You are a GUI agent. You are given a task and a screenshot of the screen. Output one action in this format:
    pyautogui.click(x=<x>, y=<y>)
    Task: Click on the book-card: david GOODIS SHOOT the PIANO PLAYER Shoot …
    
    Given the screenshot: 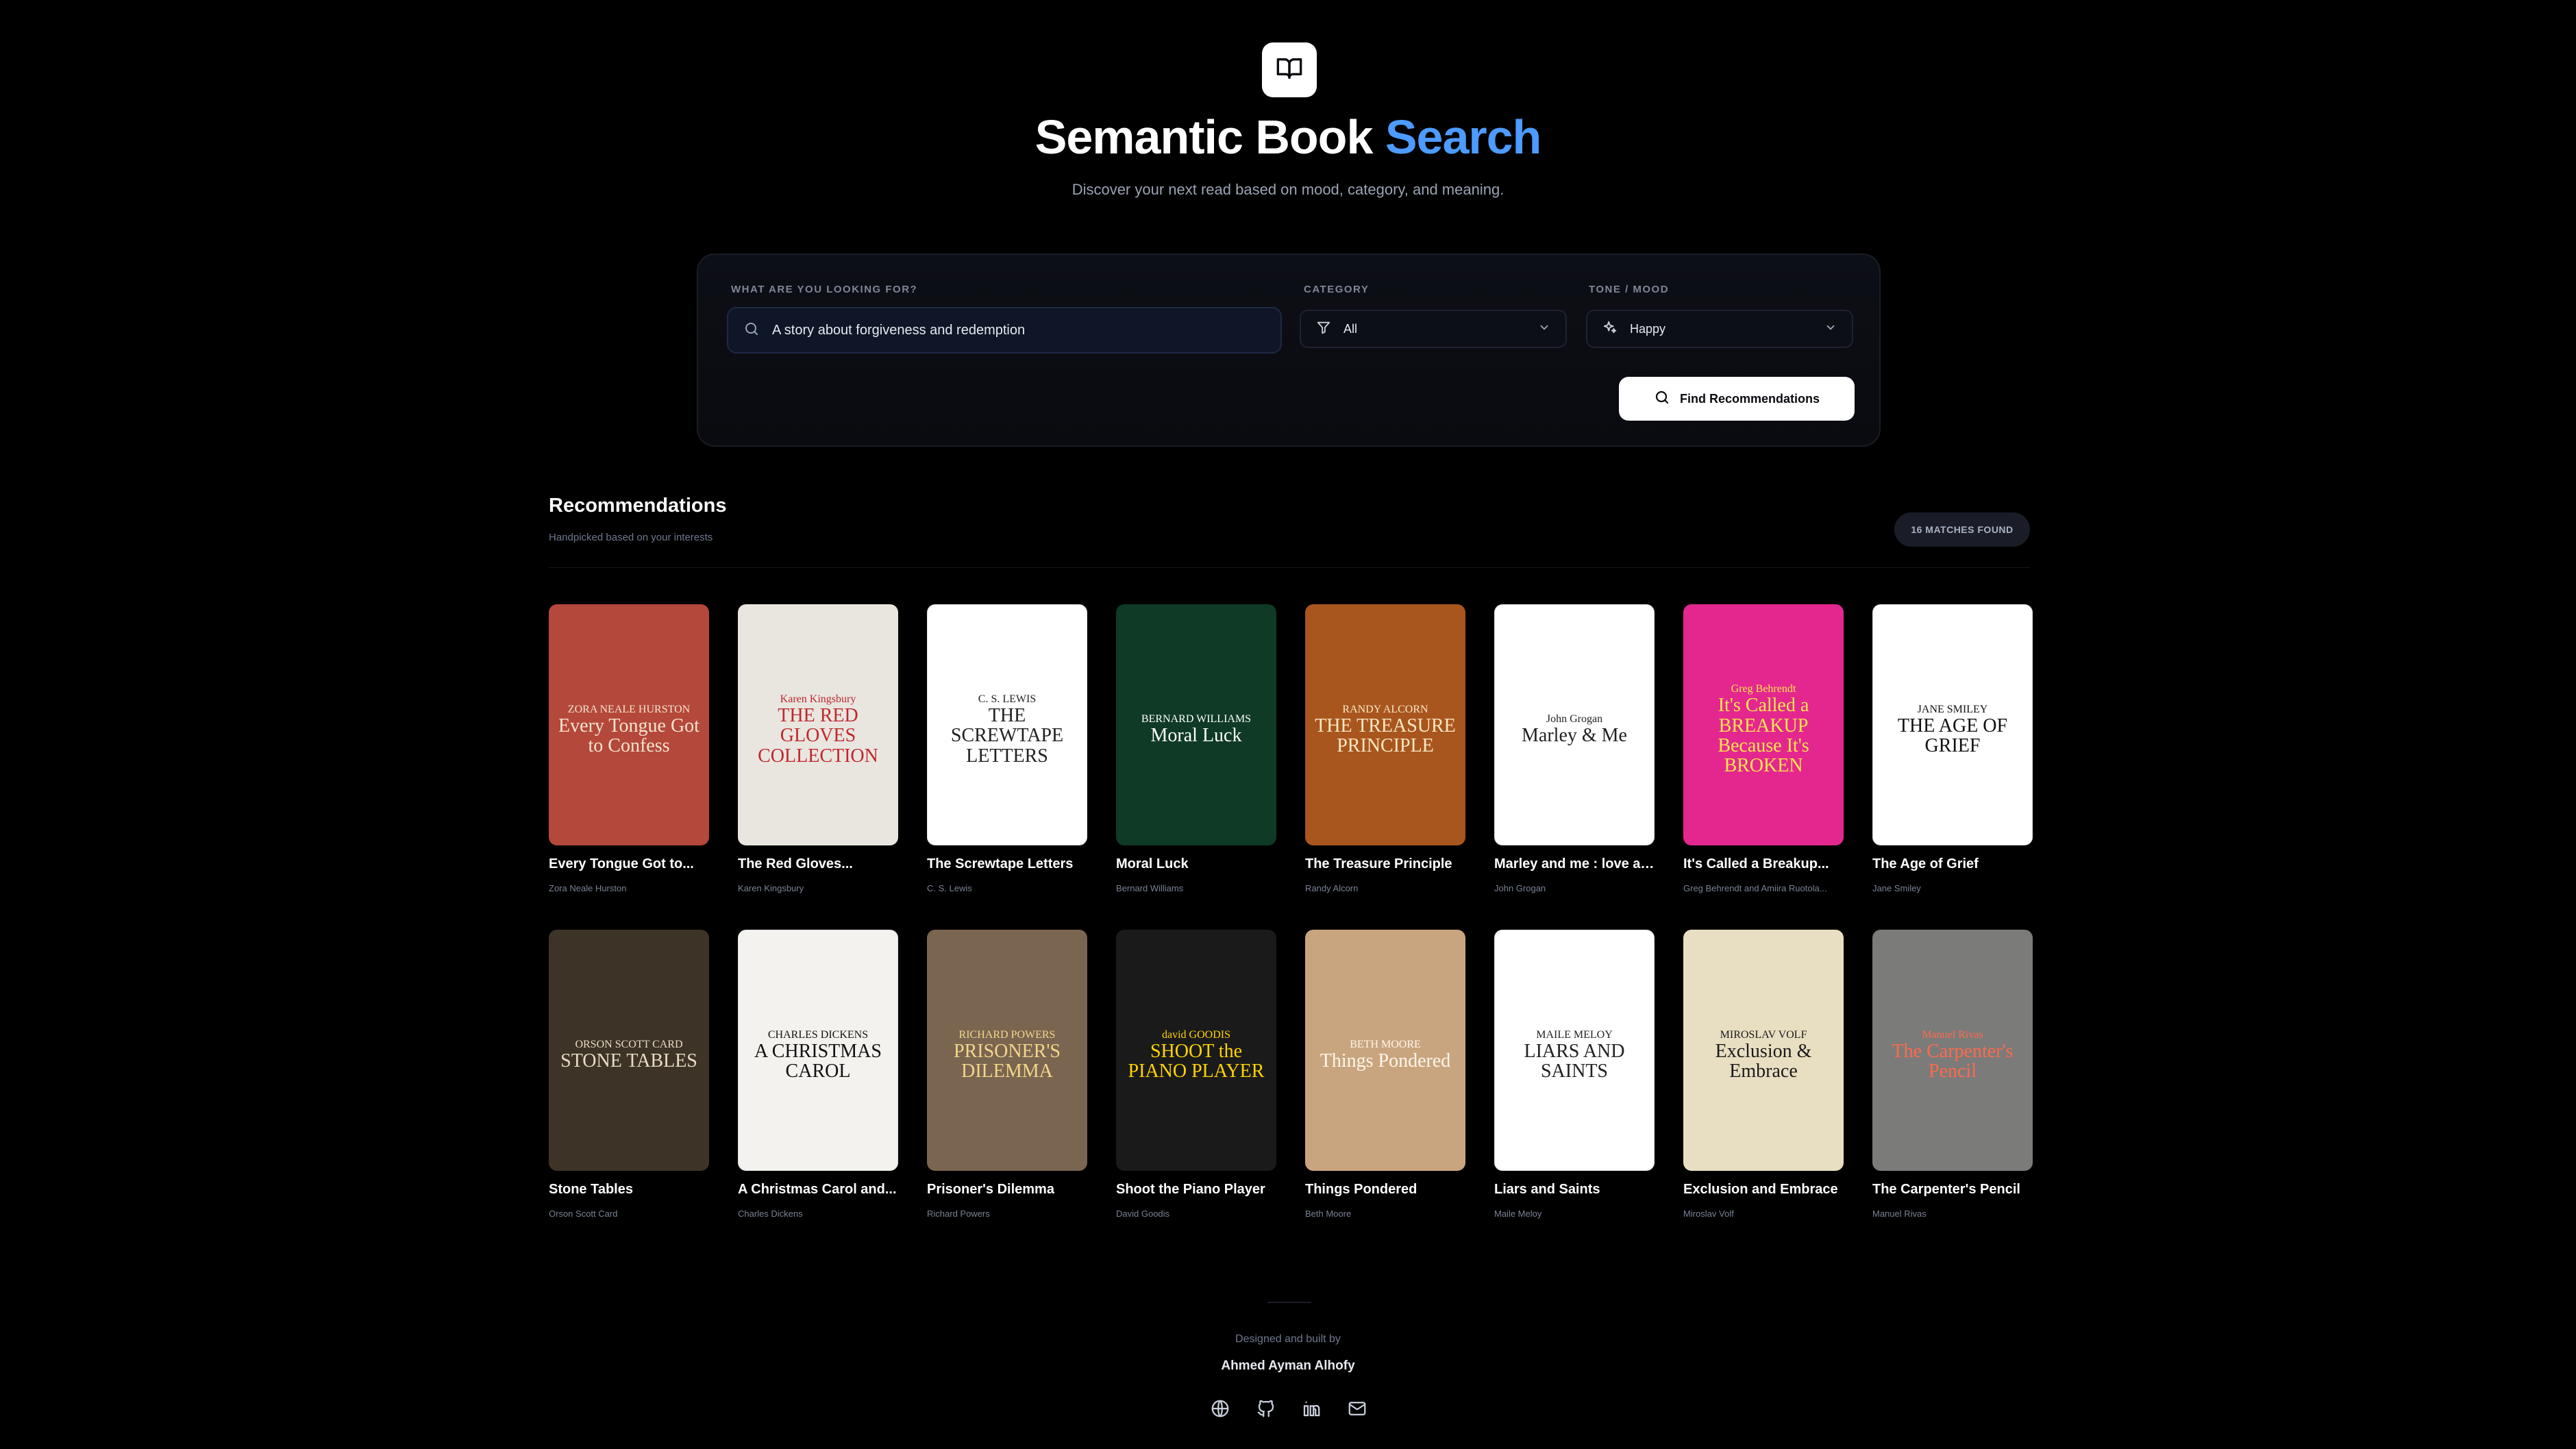 What is the action you would take?
    pyautogui.click(x=1196, y=1092)
    